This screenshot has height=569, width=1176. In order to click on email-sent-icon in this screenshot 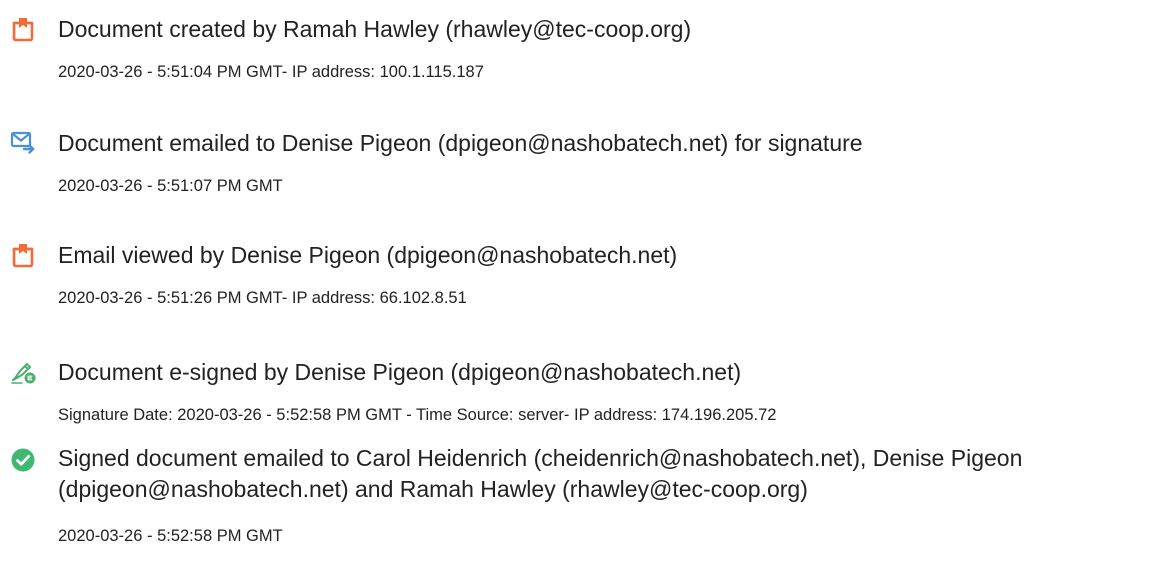, I will do `click(23, 142)`.